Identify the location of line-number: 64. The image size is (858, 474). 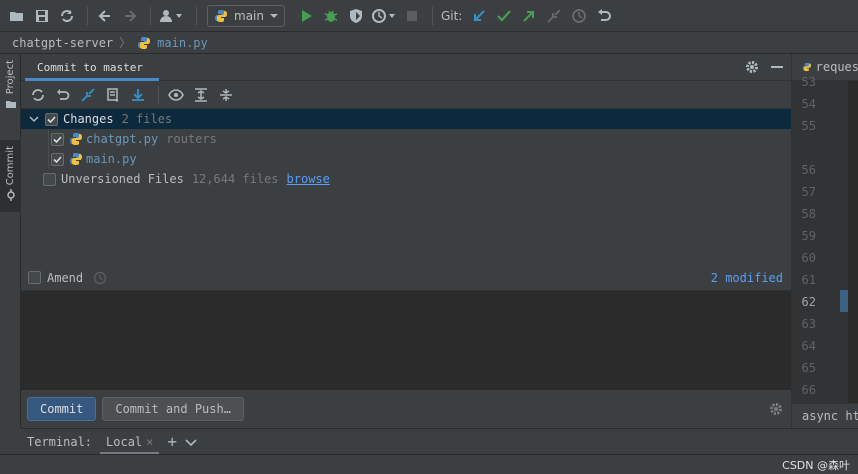
(808, 346).